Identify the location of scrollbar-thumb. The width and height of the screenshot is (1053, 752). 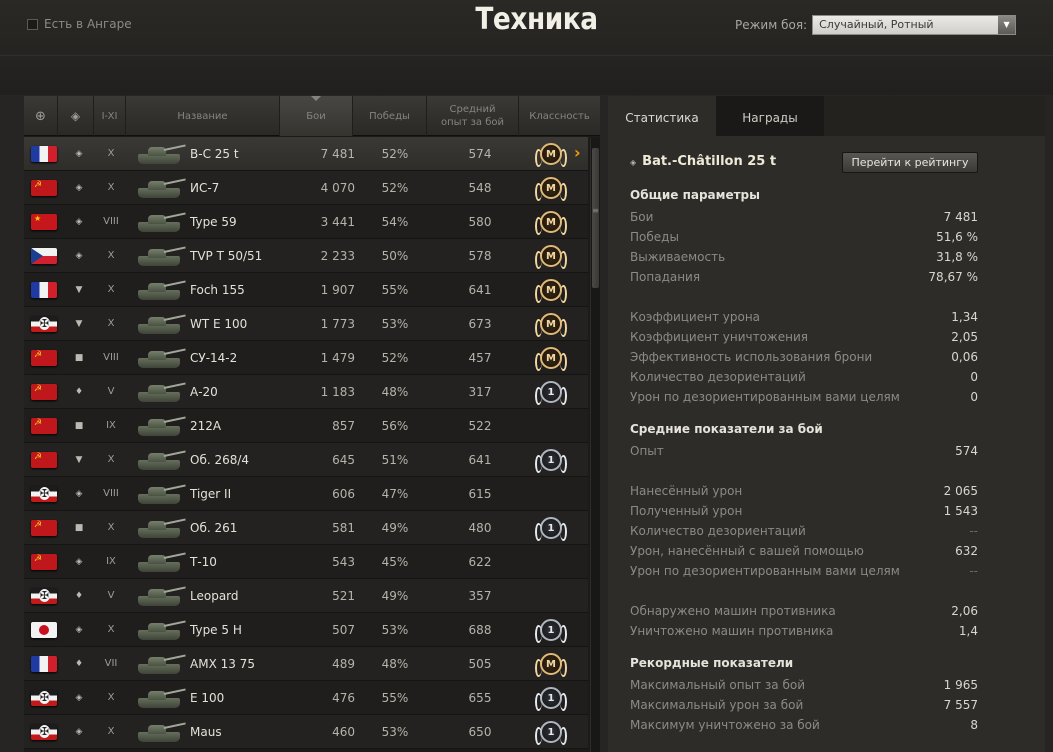
(595, 218).